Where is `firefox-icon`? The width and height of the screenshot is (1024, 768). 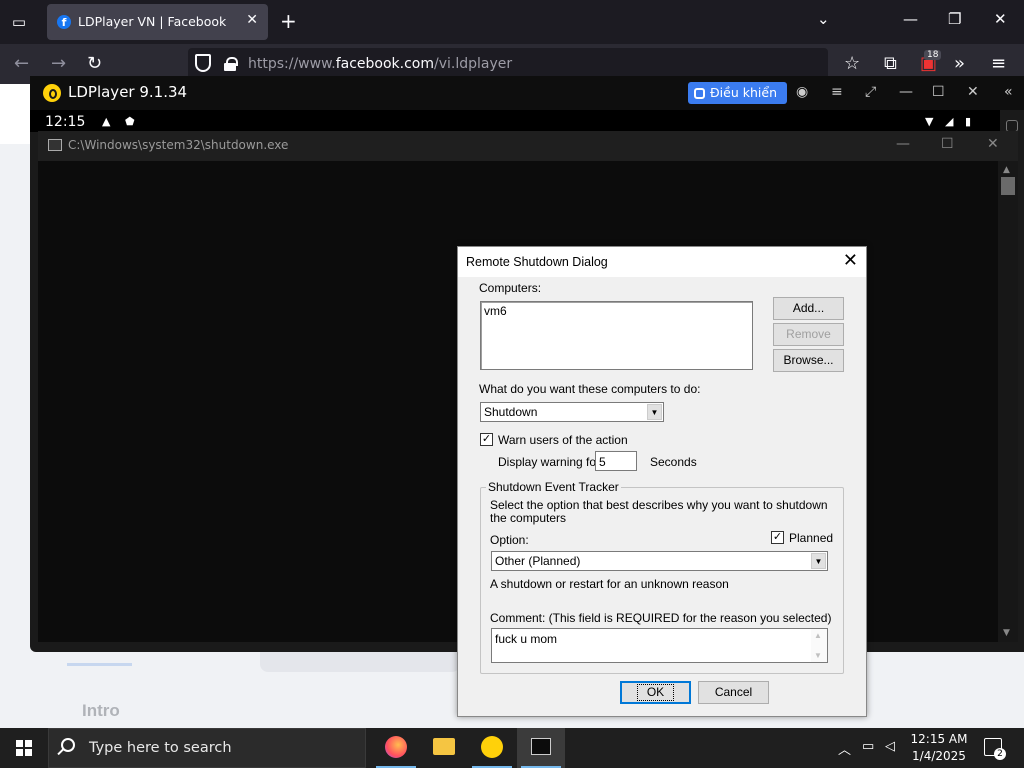
firefox-icon is located at coordinates (396, 747).